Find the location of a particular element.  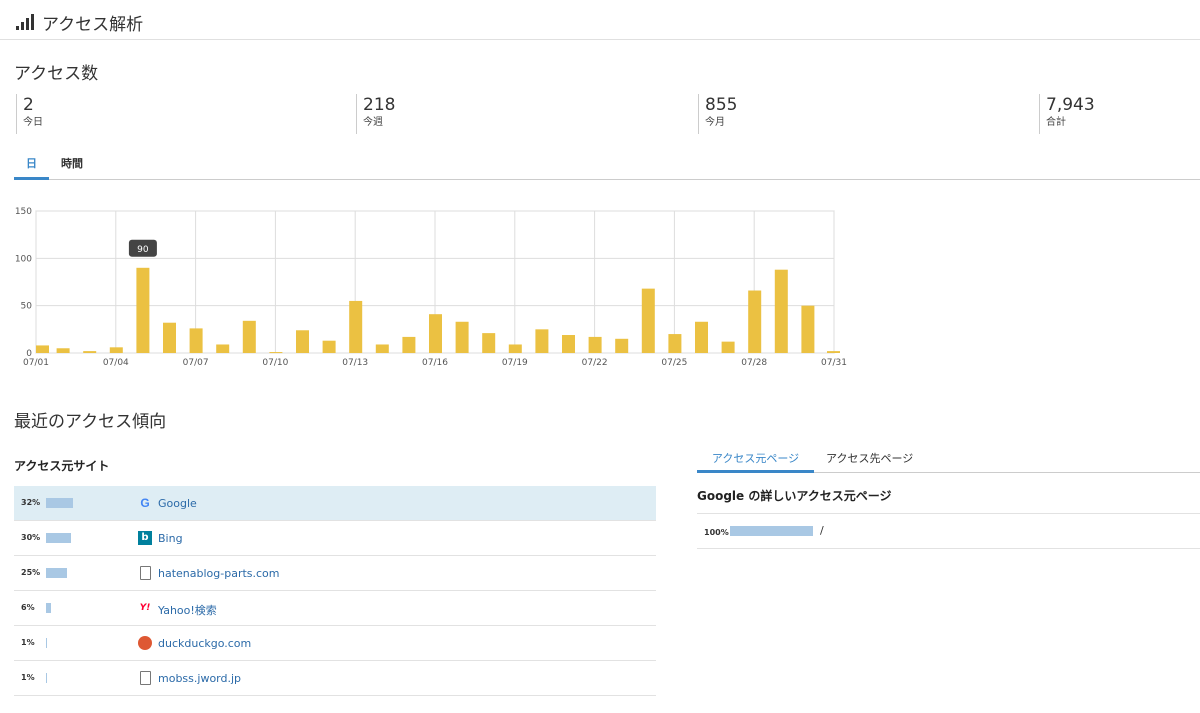

access-count-title: アクセス数 is located at coordinates (56, 74).